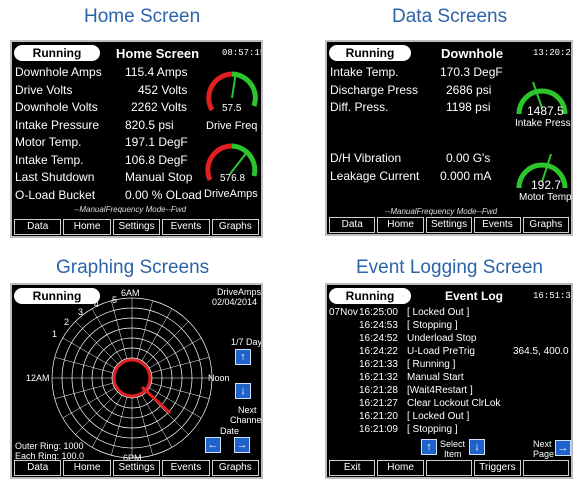 The image size is (577, 482). What do you see at coordinates (242, 445) in the screenshot?
I see `right-arrow-button: →` at bounding box center [242, 445].